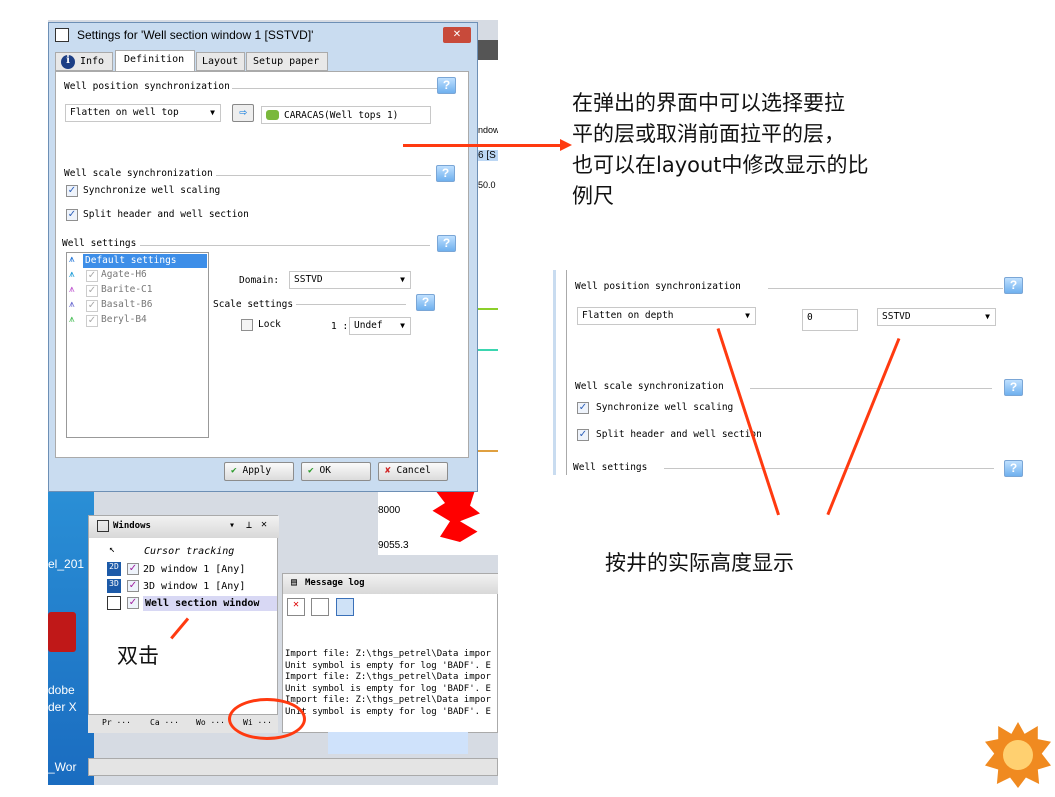  What do you see at coordinates (483, 145) in the screenshot?
I see `annotation-arrow` at bounding box center [483, 145].